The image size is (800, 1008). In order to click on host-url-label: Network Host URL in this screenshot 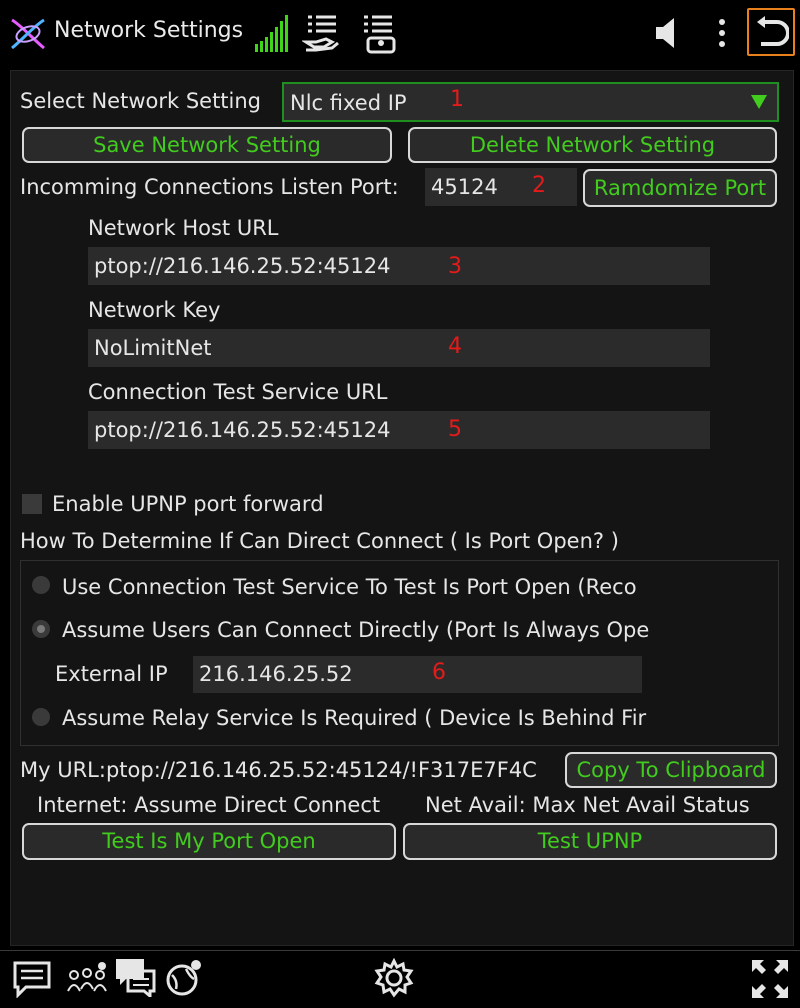, I will do `click(183, 228)`.